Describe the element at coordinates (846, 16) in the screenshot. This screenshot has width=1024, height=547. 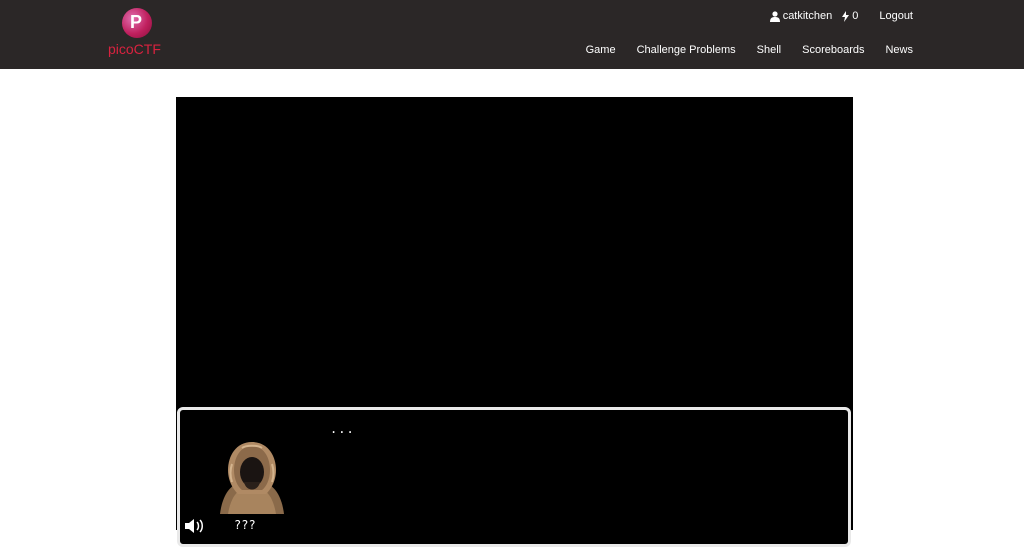
I see `bolt-icon` at that location.